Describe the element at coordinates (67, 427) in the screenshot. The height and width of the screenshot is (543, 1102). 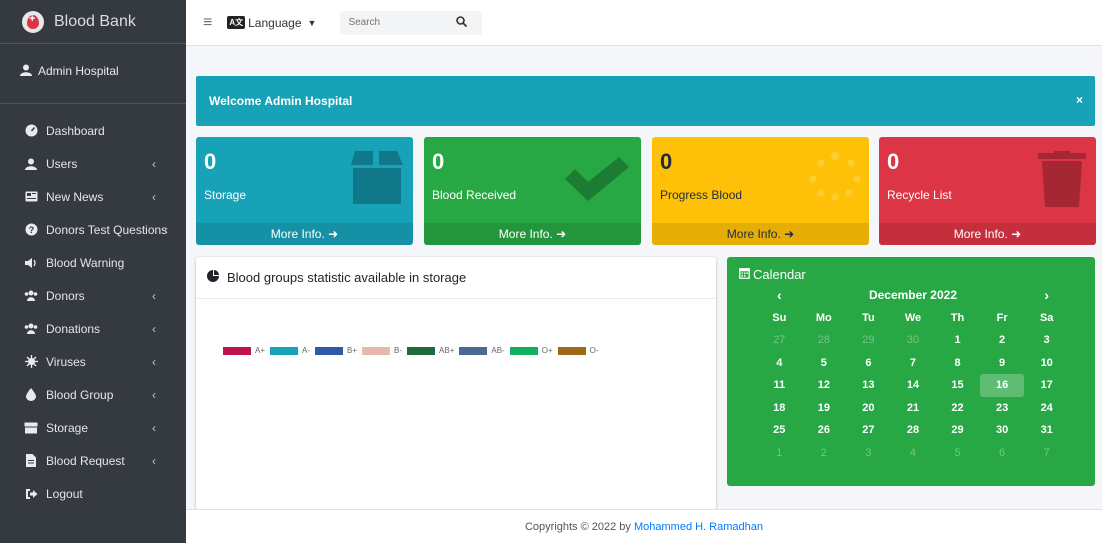
I see `sidebar-item-label: Storage` at that location.